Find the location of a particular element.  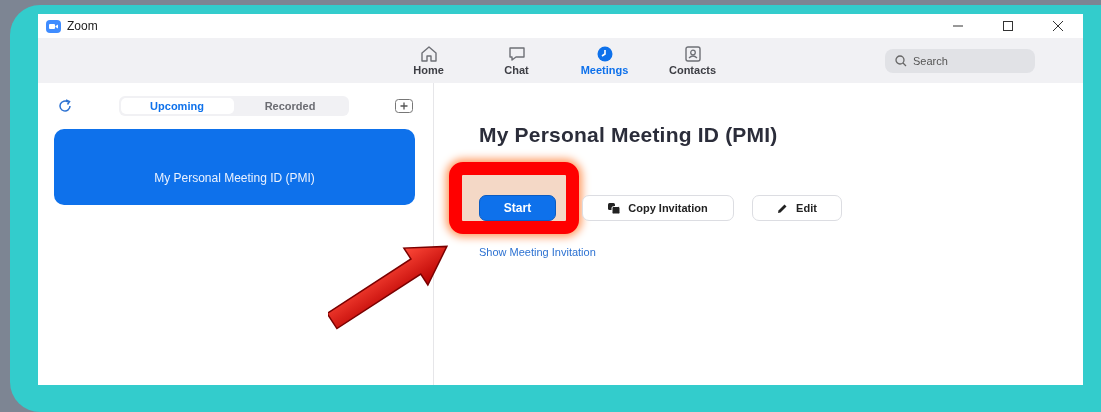

nav-tab: Home is located at coordinates (428, 60).